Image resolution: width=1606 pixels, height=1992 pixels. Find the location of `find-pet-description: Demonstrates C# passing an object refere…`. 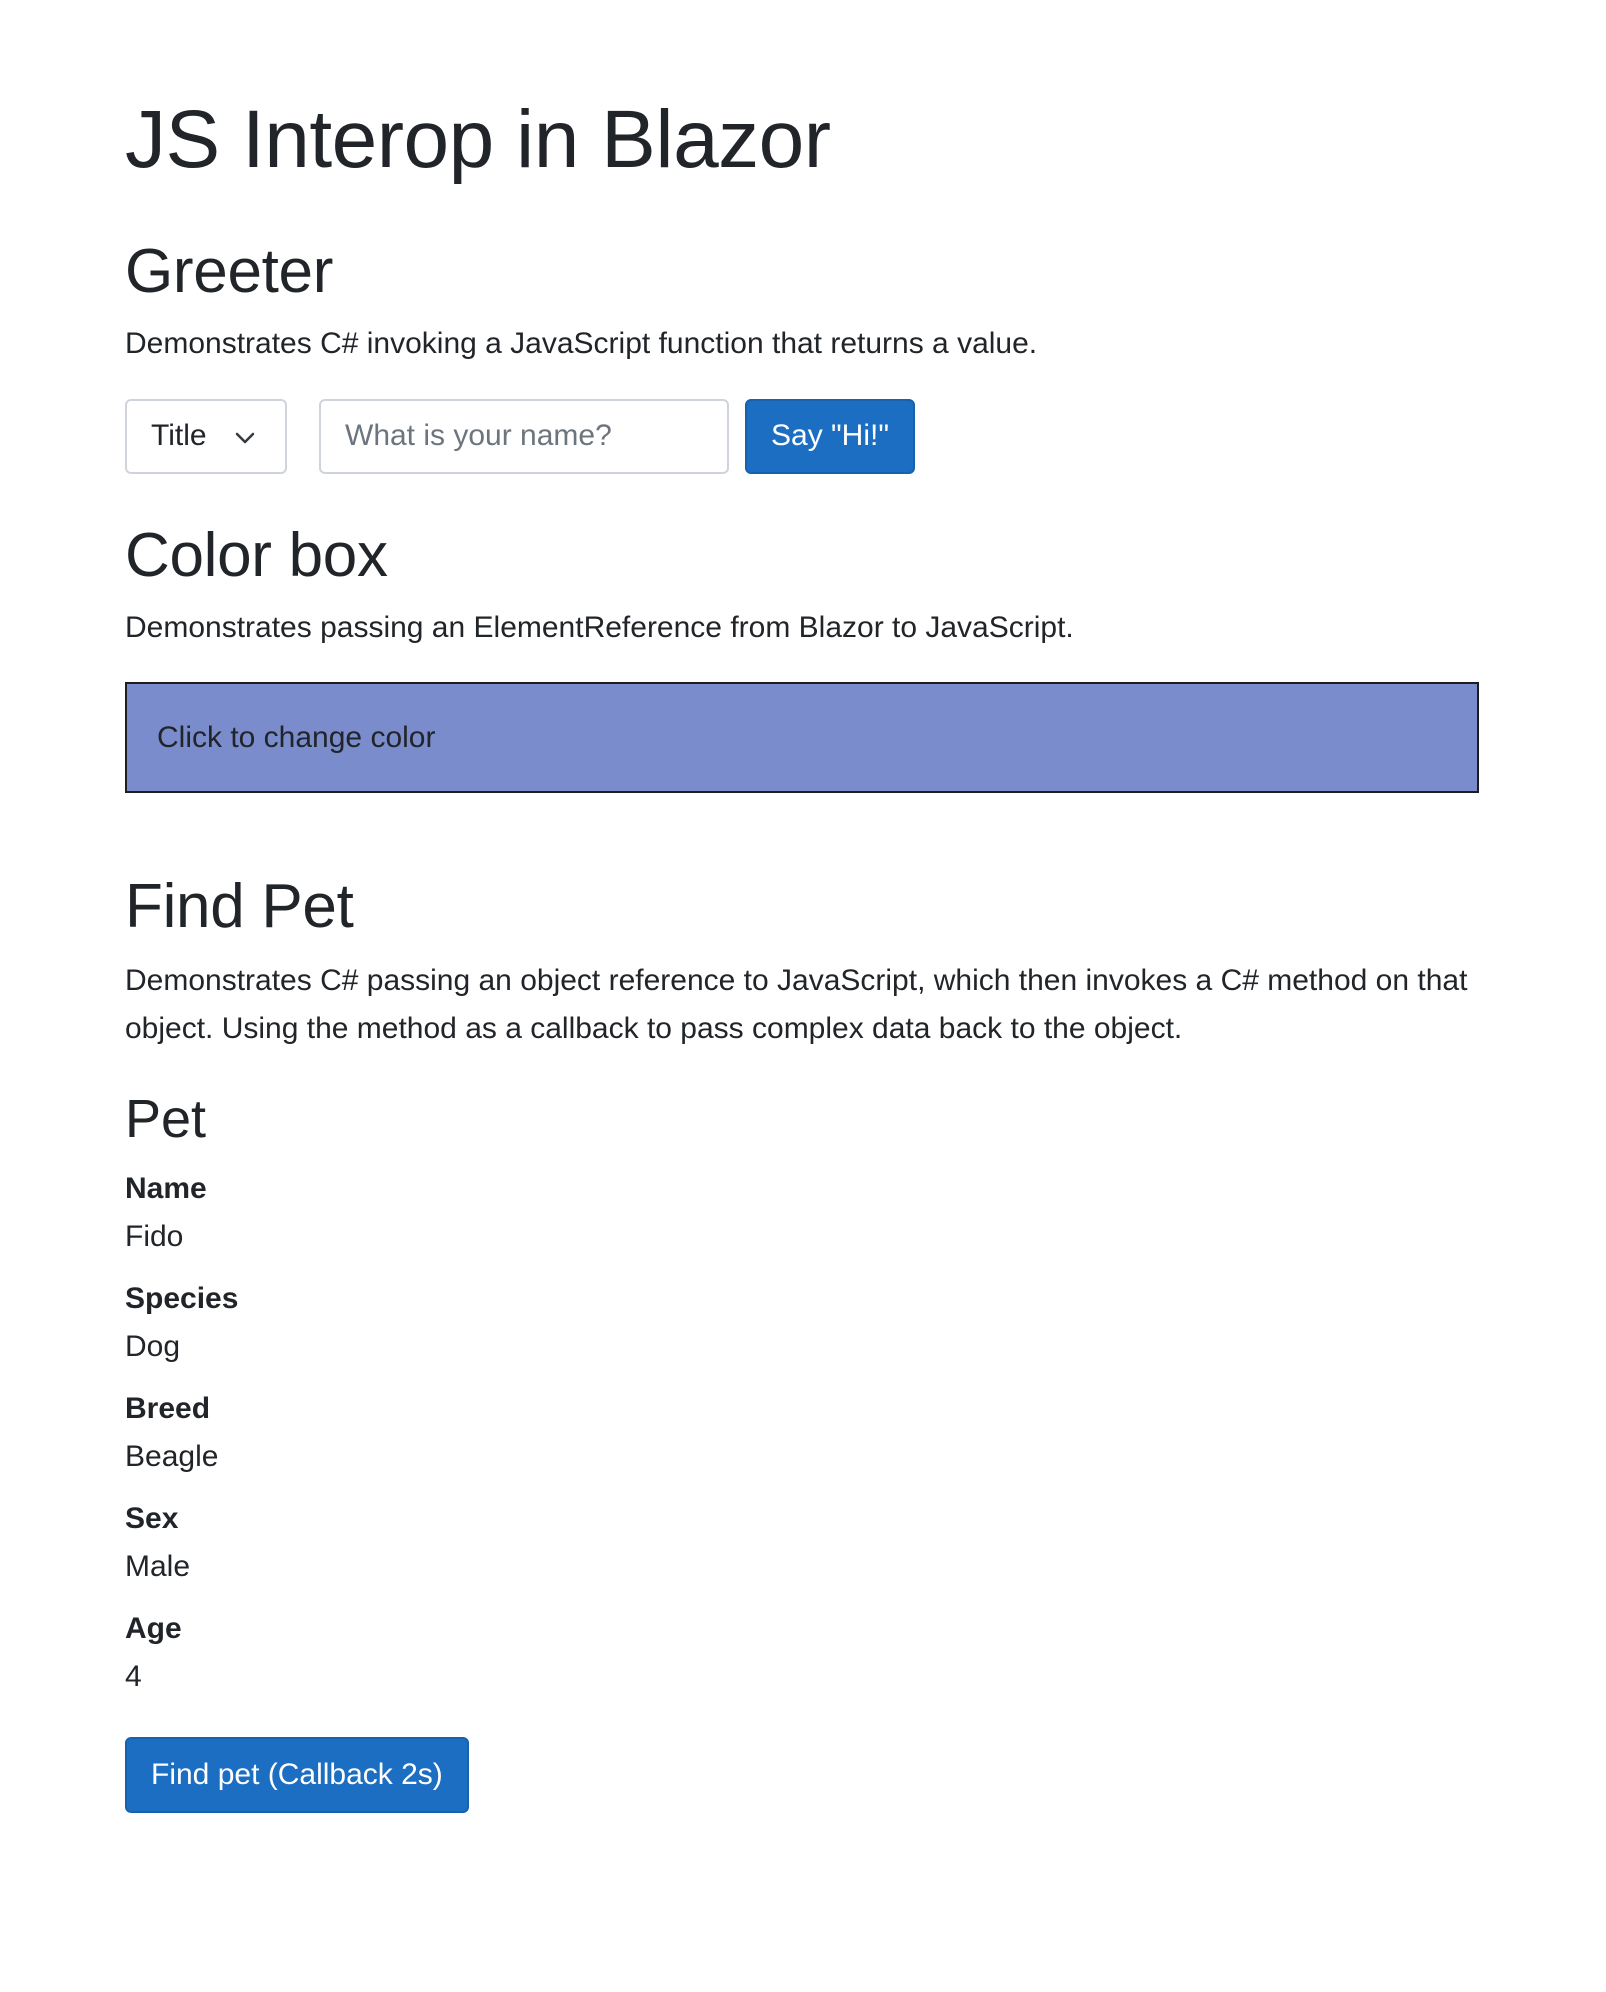

find-pet-description: Demonstrates C# passing an object refere… is located at coordinates (796, 1004).